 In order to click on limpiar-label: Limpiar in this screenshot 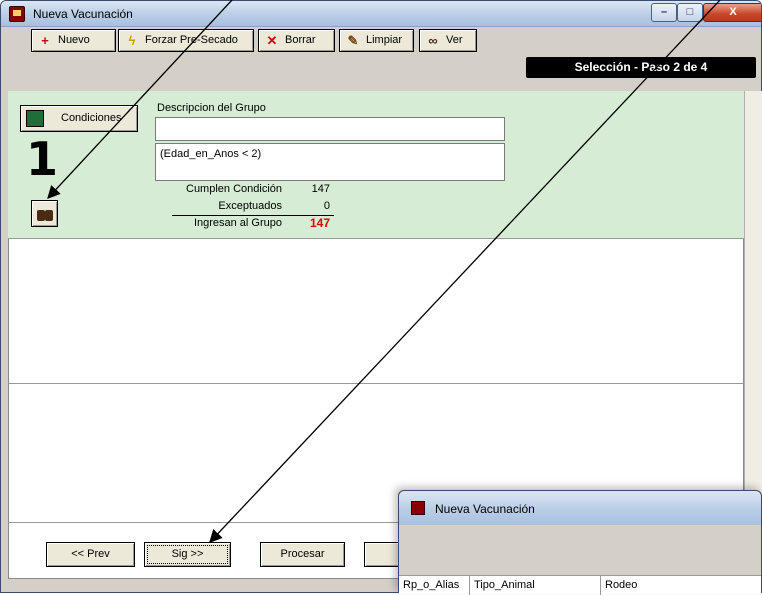, I will do `click(384, 40)`.